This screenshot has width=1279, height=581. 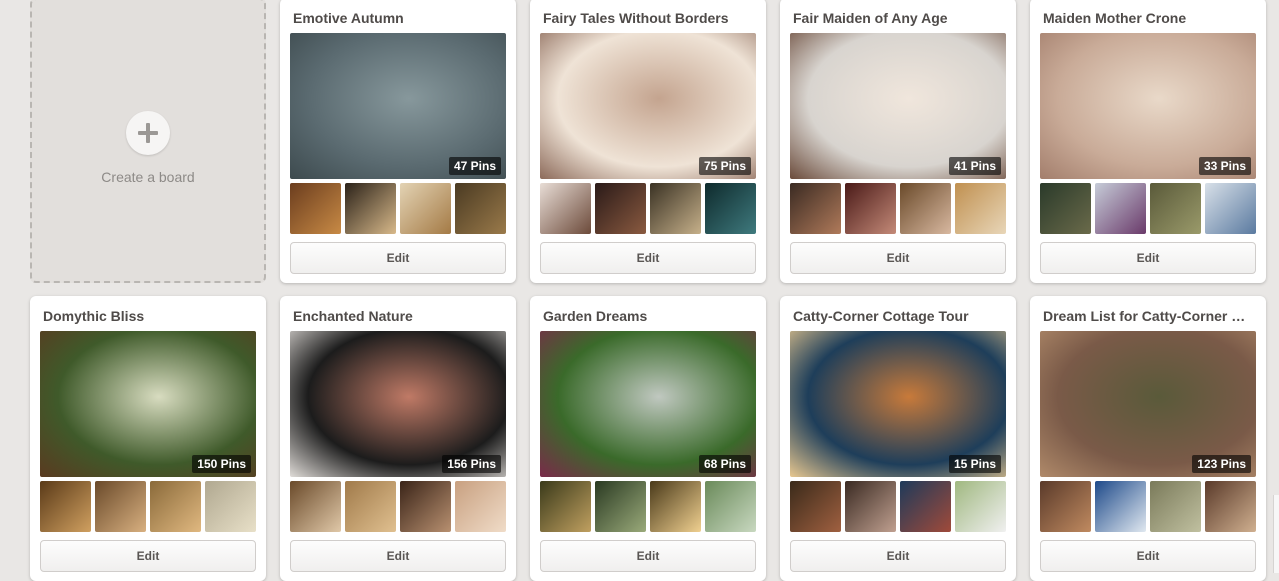 I want to click on board-card: Emotive Autumn 47 Pins Edit, so click(x=398, y=141).